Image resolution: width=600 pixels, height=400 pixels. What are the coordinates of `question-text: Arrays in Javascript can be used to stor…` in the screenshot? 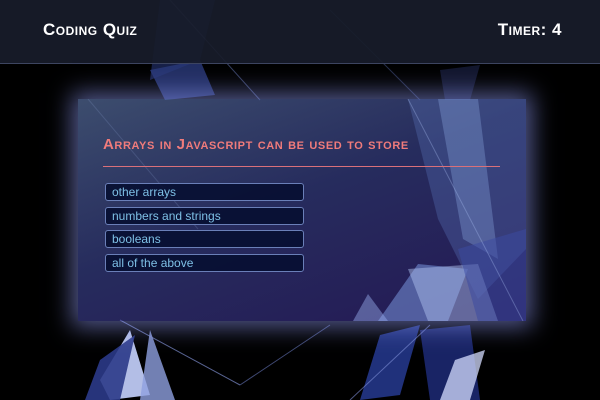 It's located at (256, 144).